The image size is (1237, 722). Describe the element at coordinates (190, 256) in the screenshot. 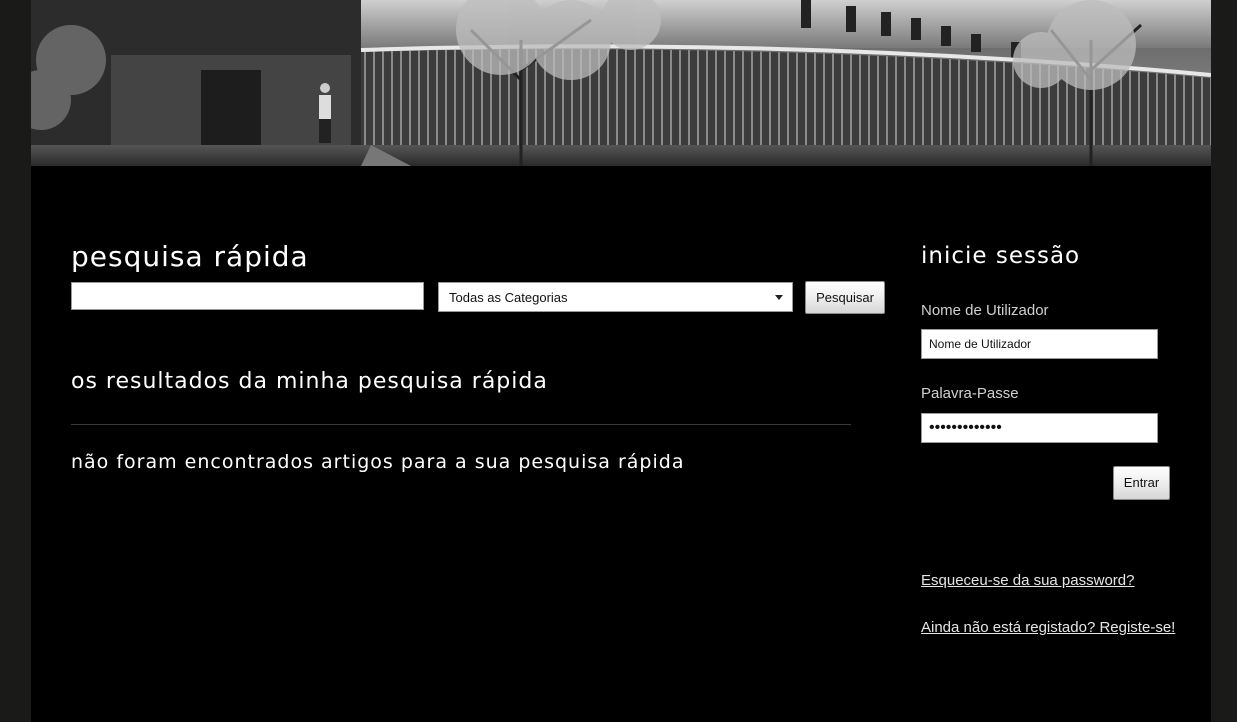

I see `search-heading: pesquisa rápida` at that location.